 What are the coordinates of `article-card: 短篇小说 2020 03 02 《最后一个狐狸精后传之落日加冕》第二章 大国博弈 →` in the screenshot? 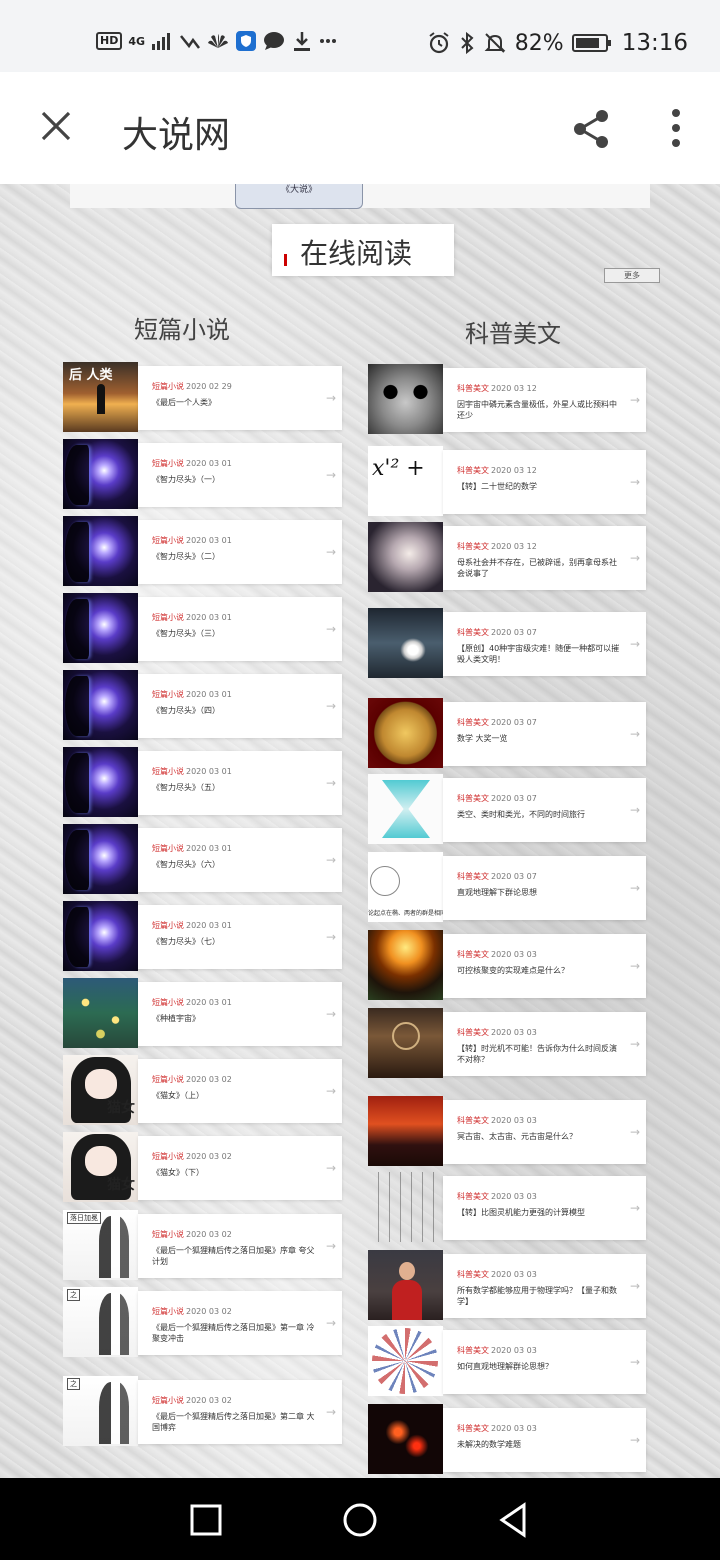 It's located at (240, 1412).